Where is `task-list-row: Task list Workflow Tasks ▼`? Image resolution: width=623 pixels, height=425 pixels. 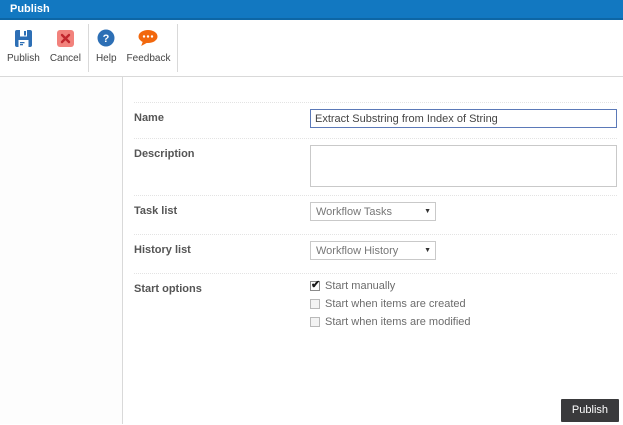 task-list-row: Task list Workflow Tasks ▼ is located at coordinates (375, 214).